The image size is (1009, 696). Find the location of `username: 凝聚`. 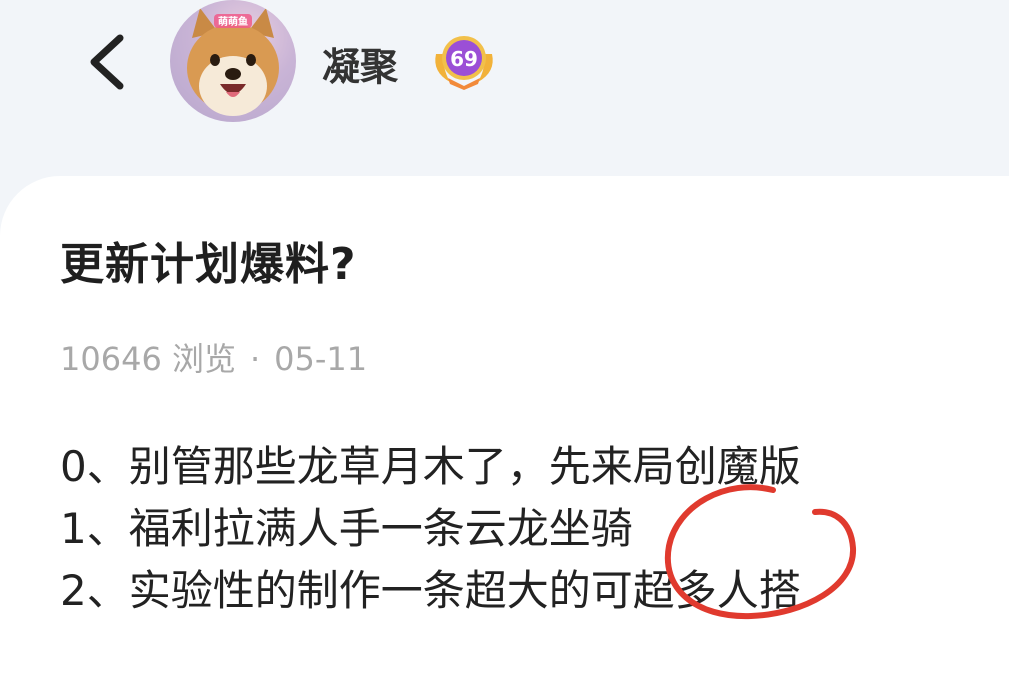

username: 凝聚 is located at coordinates (360, 63).